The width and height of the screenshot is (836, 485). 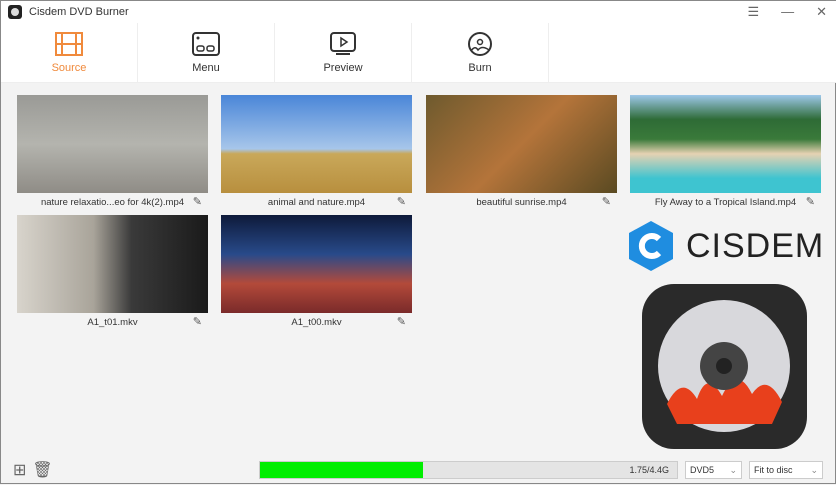 What do you see at coordinates (19, 470) in the screenshot?
I see `add-icon: ⊞` at bounding box center [19, 470].